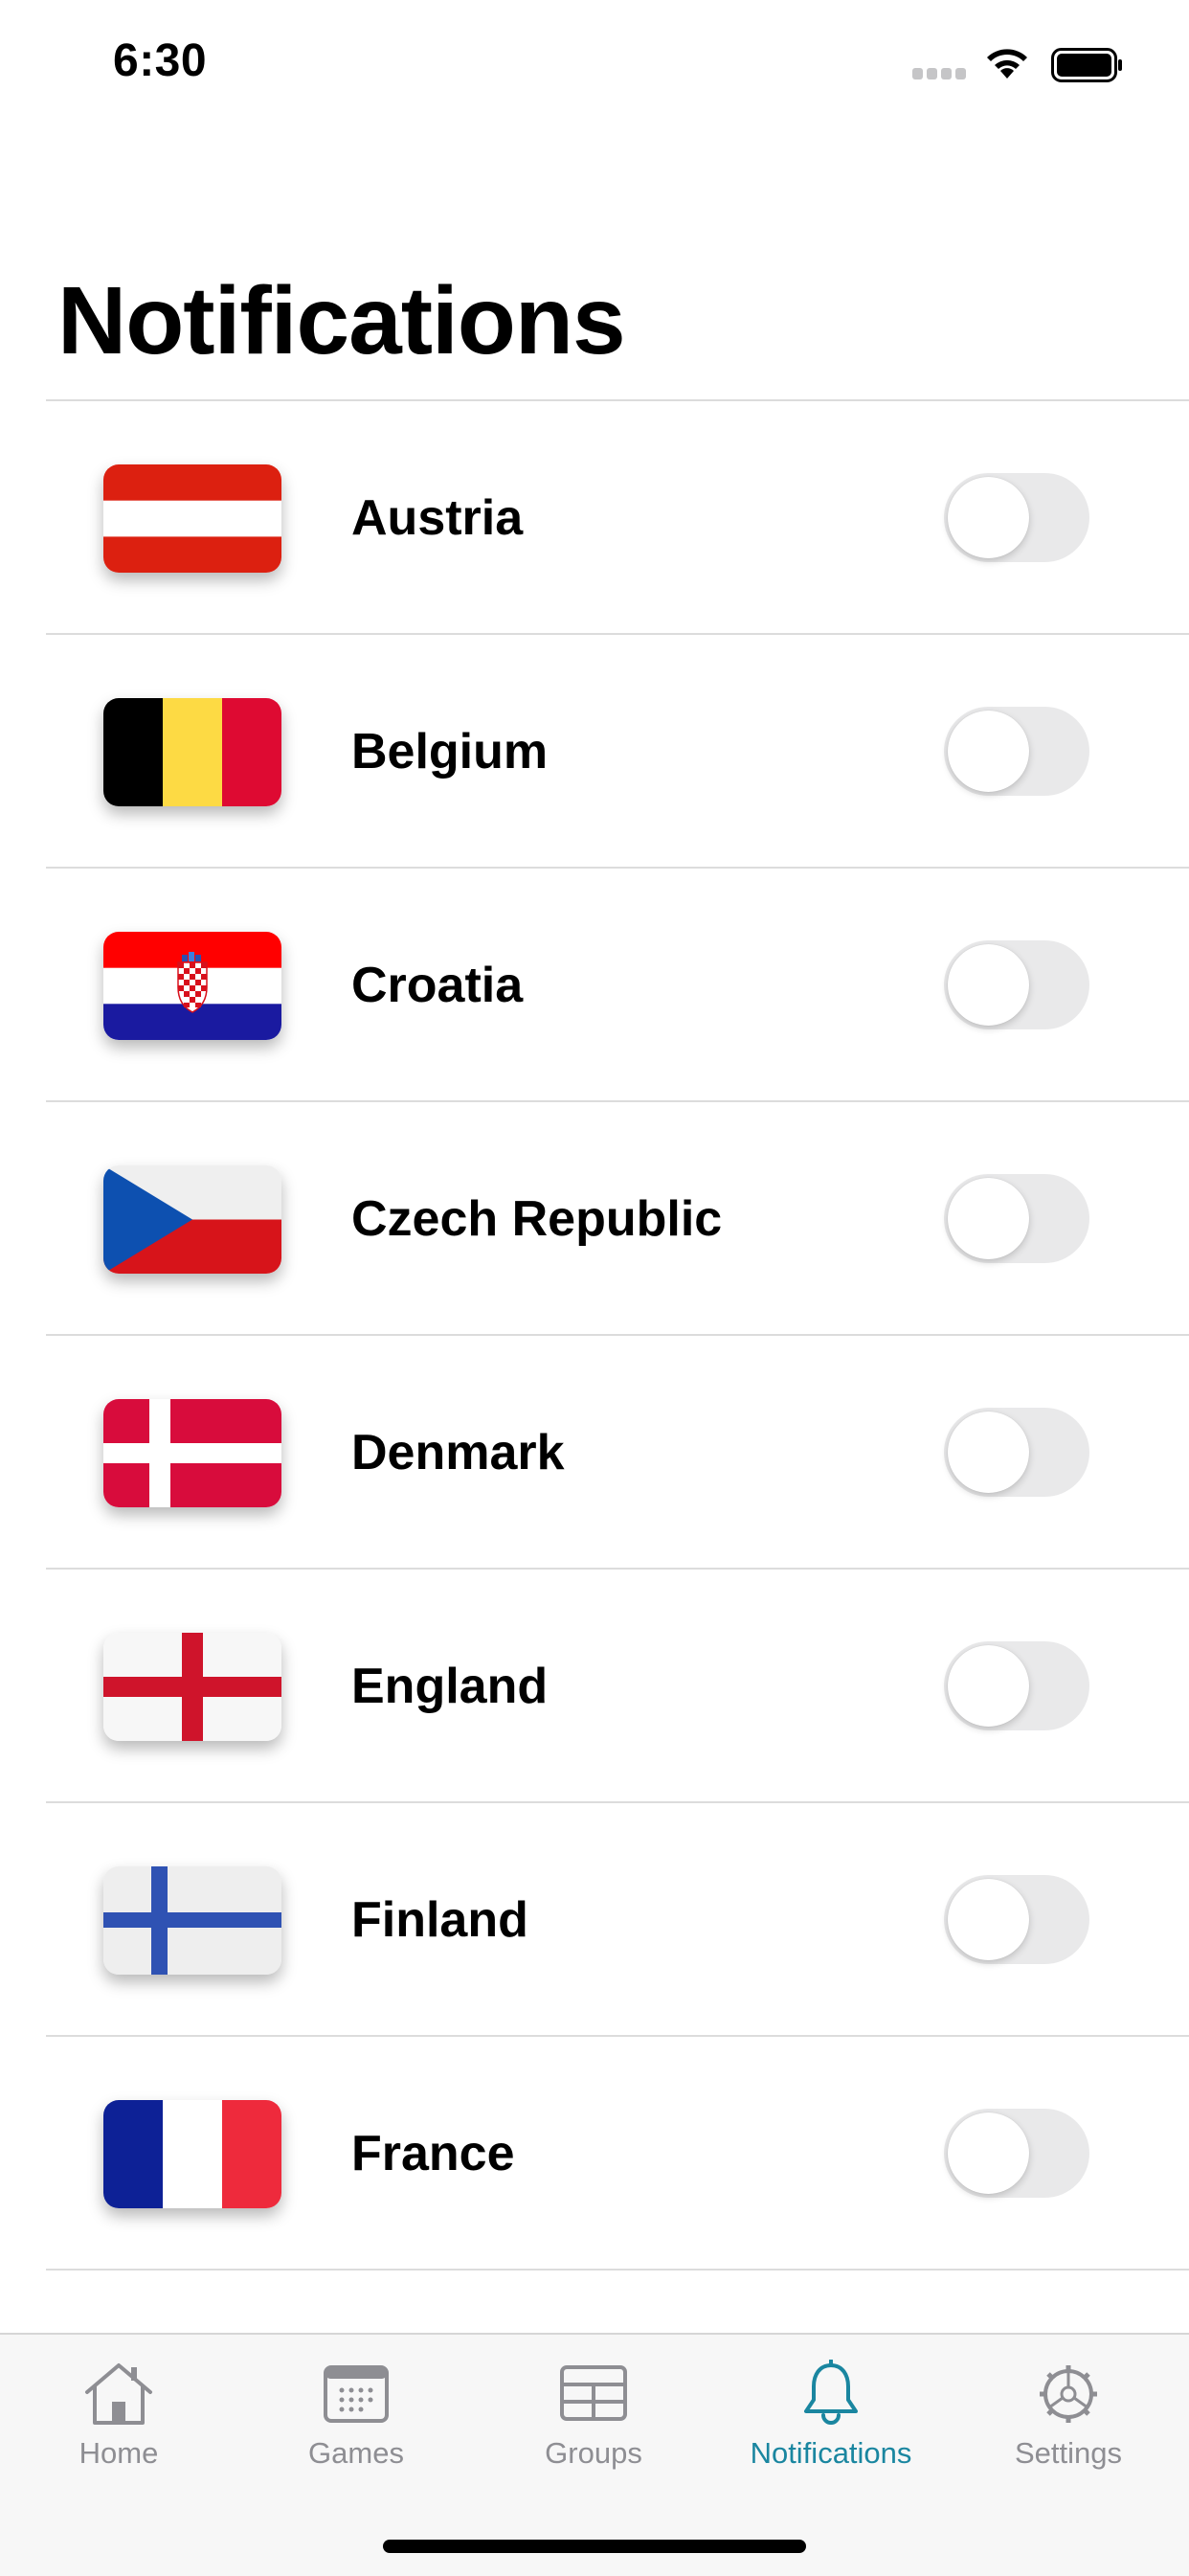 The image size is (1189, 2576). Describe the element at coordinates (160, 60) in the screenshot. I see `status-time: 6:30` at that location.